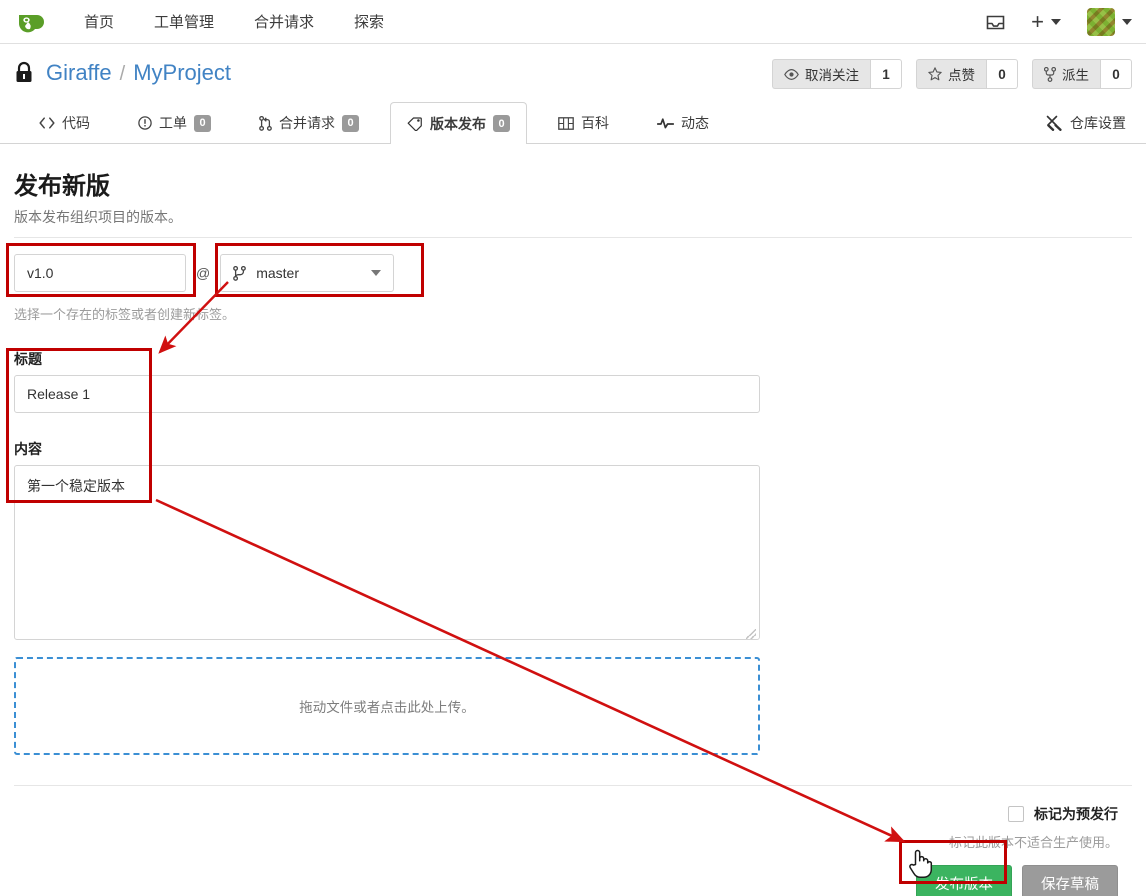  Describe the element at coordinates (415, 123) in the screenshot. I see `tag-icon` at that location.